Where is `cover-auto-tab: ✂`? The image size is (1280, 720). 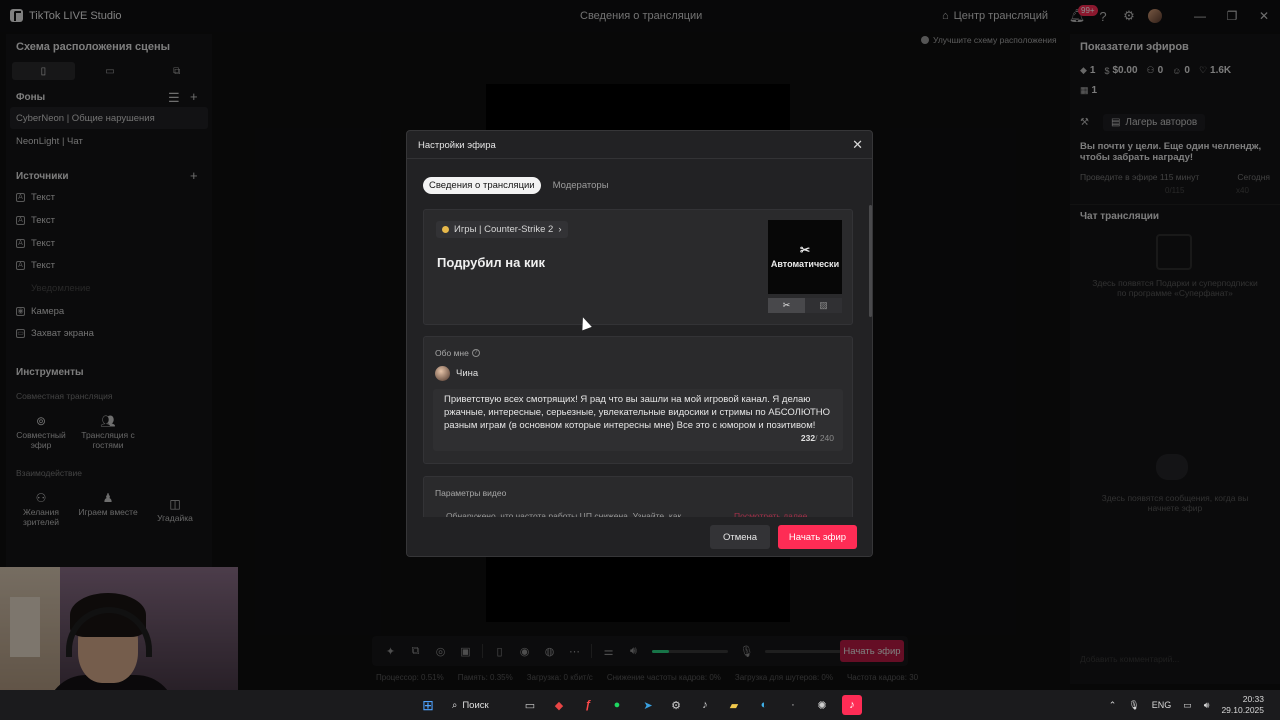
cover-auto-tab: ✂ is located at coordinates (786, 305).